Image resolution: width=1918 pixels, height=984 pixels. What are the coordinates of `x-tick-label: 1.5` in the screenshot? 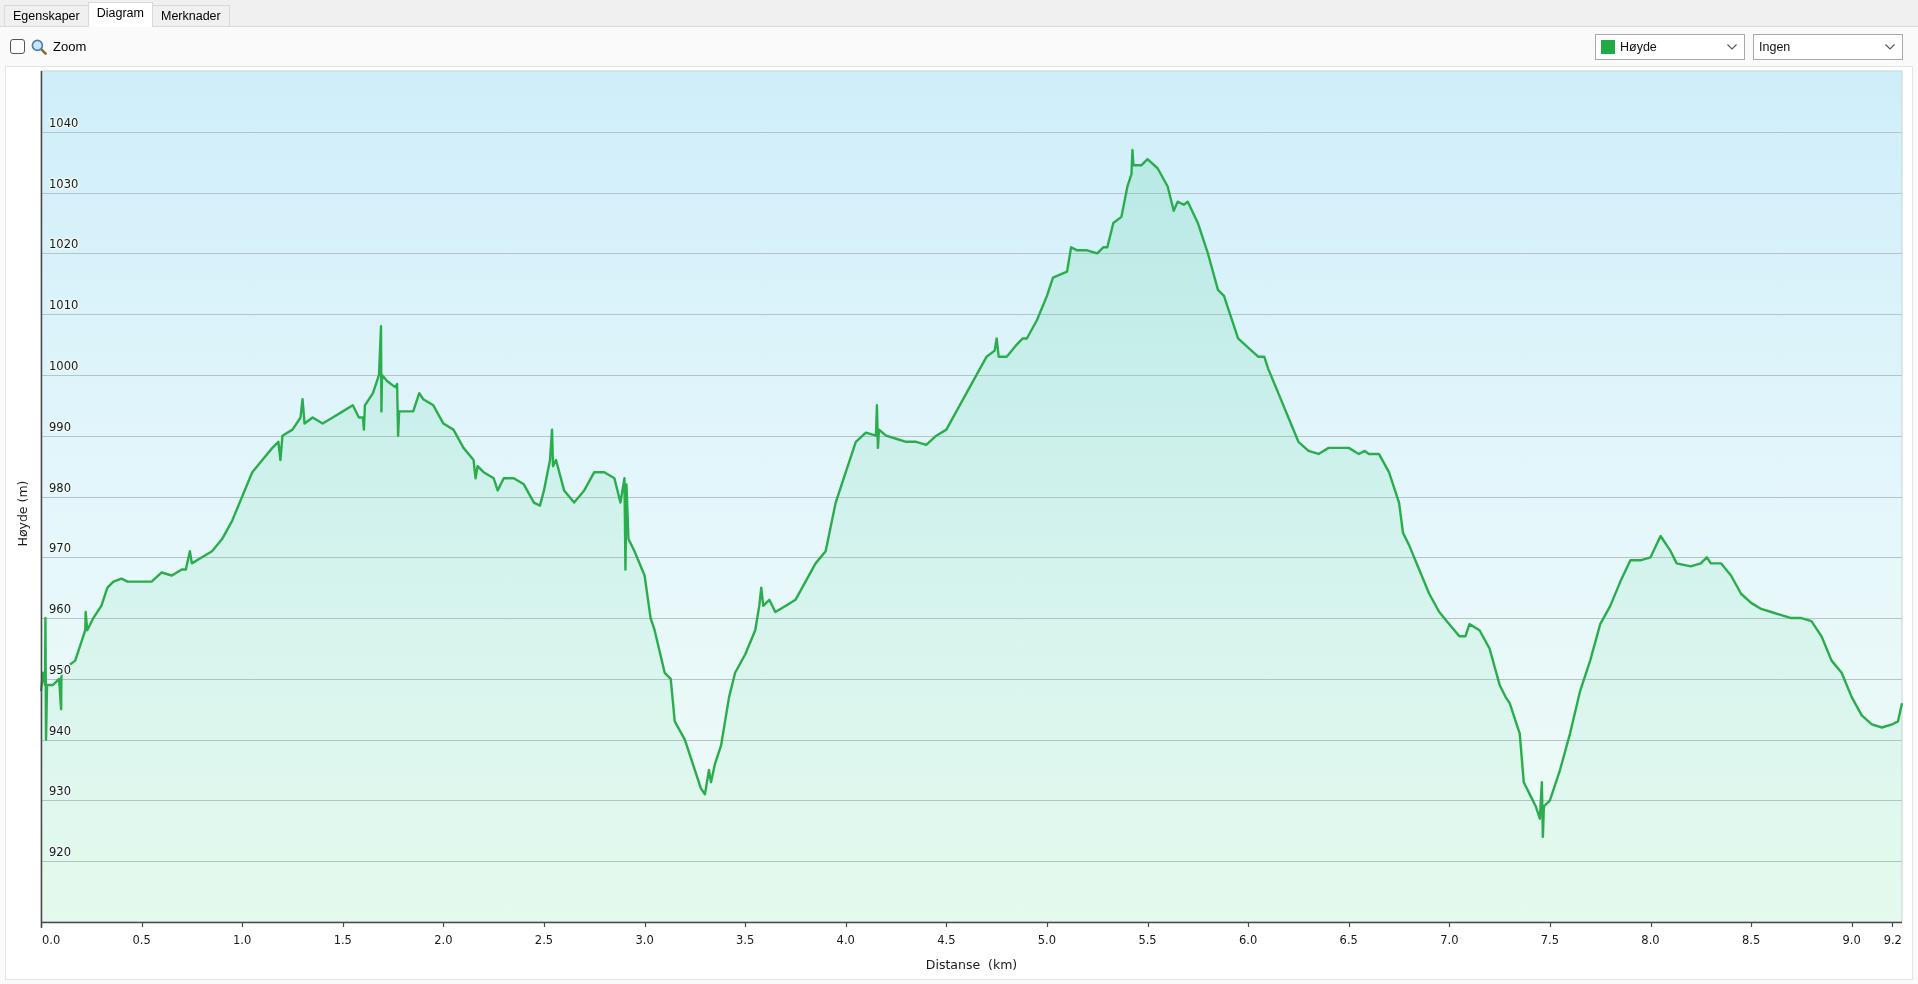 It's located at (342, 940).